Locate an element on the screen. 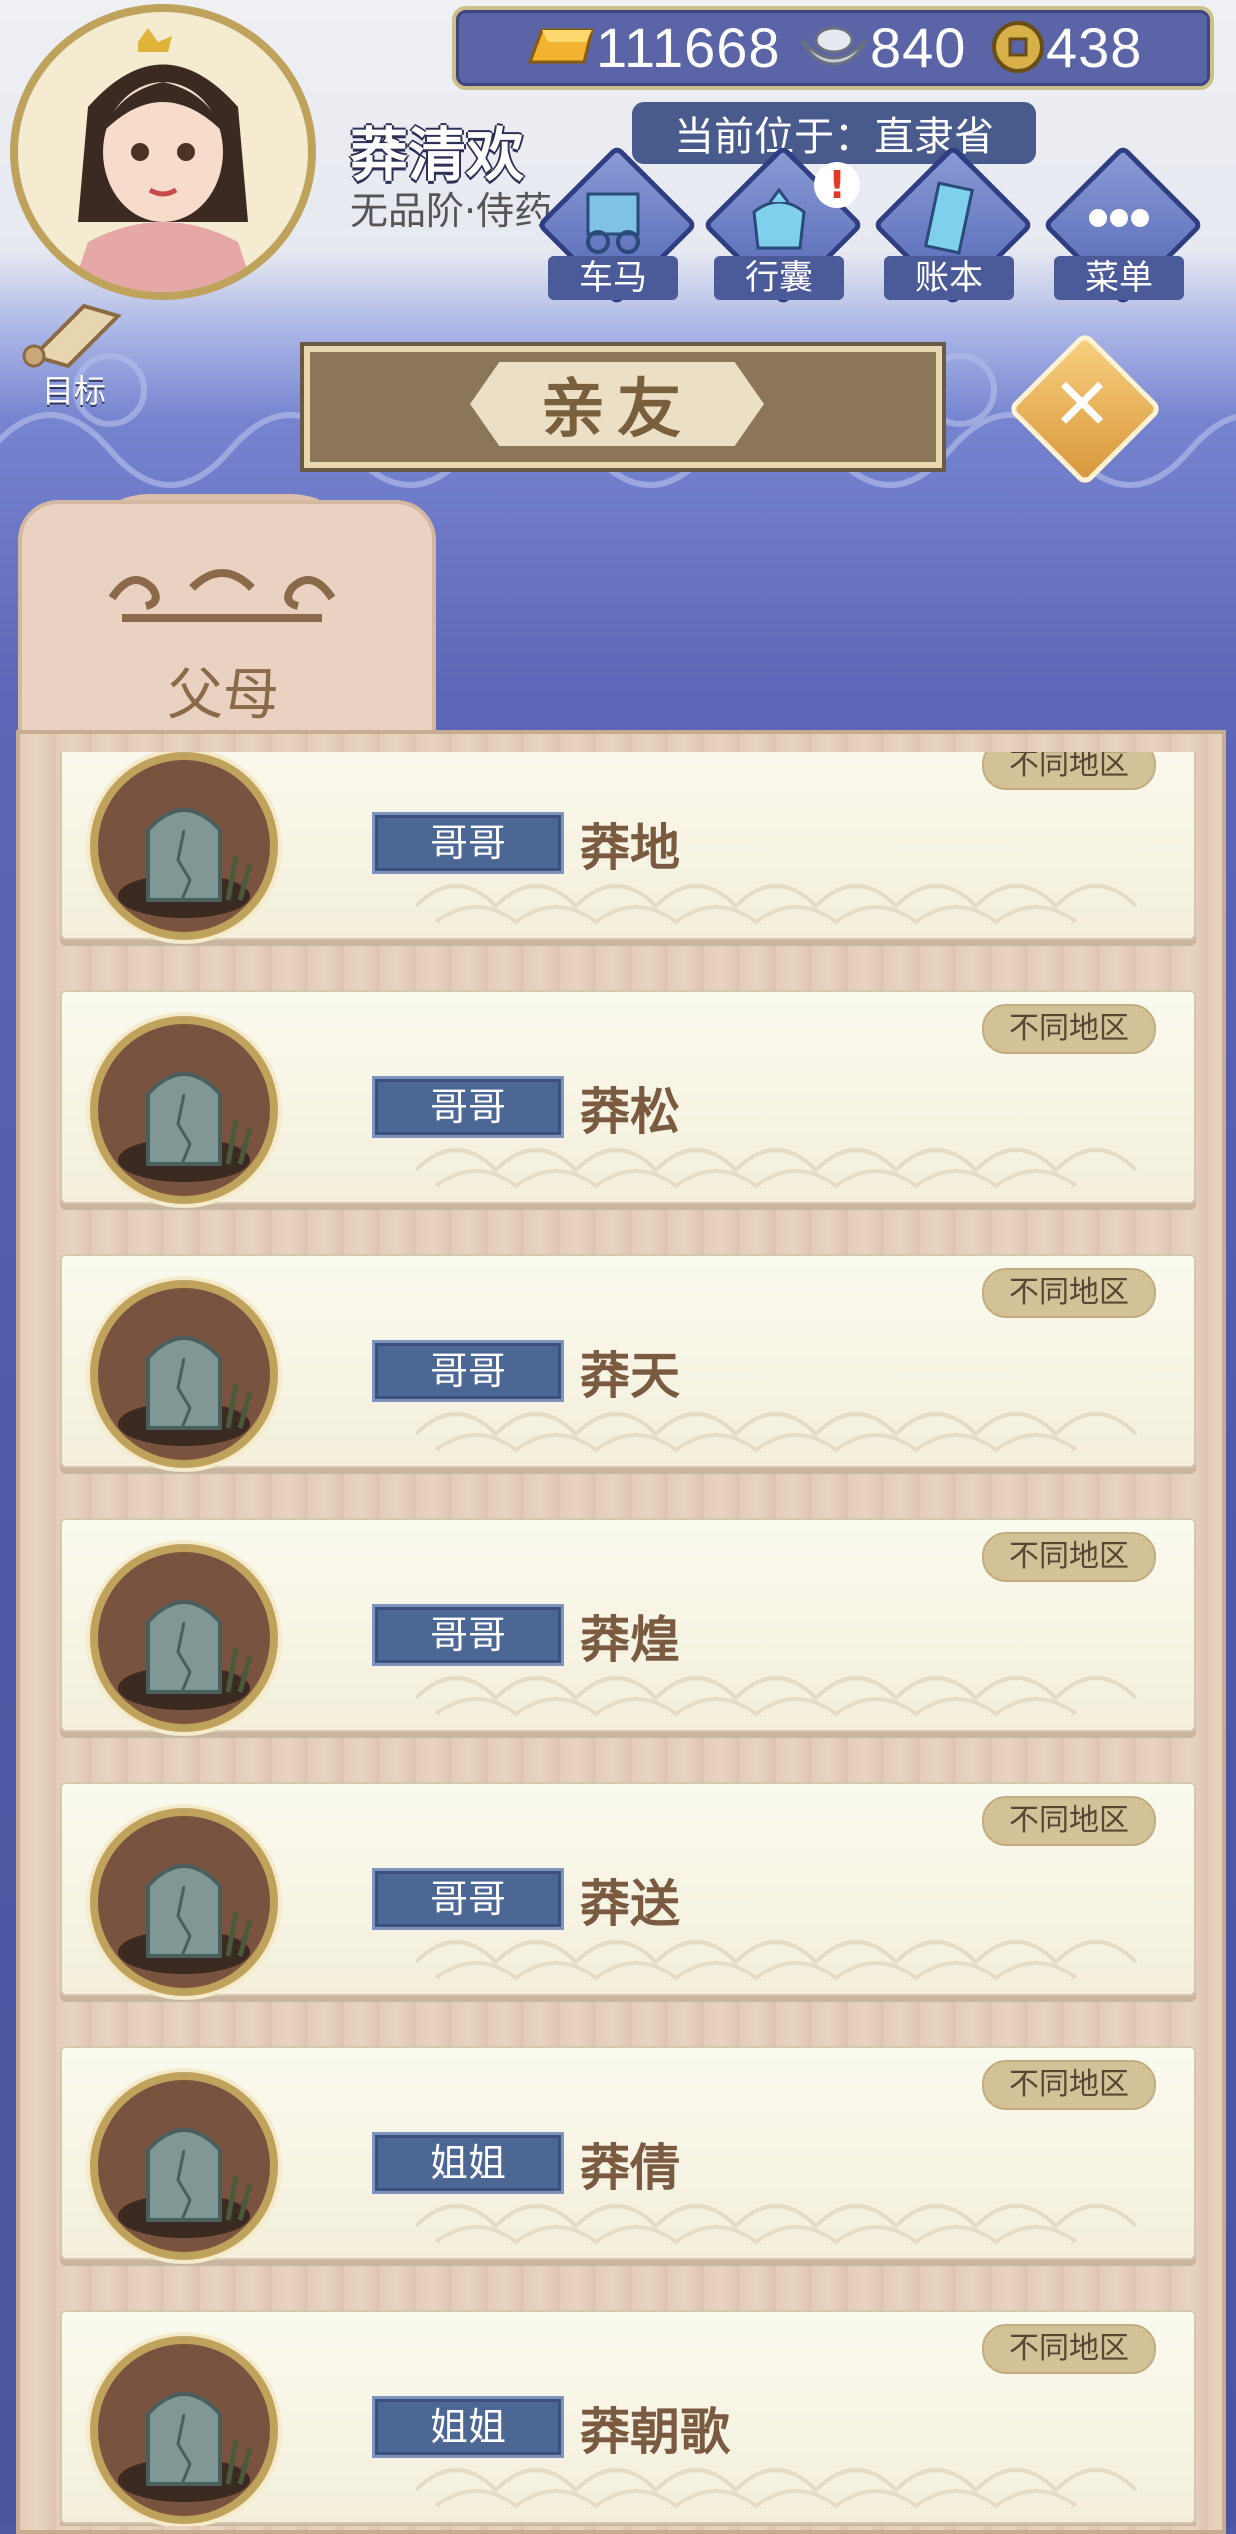 Image resolution: width=1236 pixels, height=2534 pixels. silver-value: 840 is located at coordinates (918, 47).